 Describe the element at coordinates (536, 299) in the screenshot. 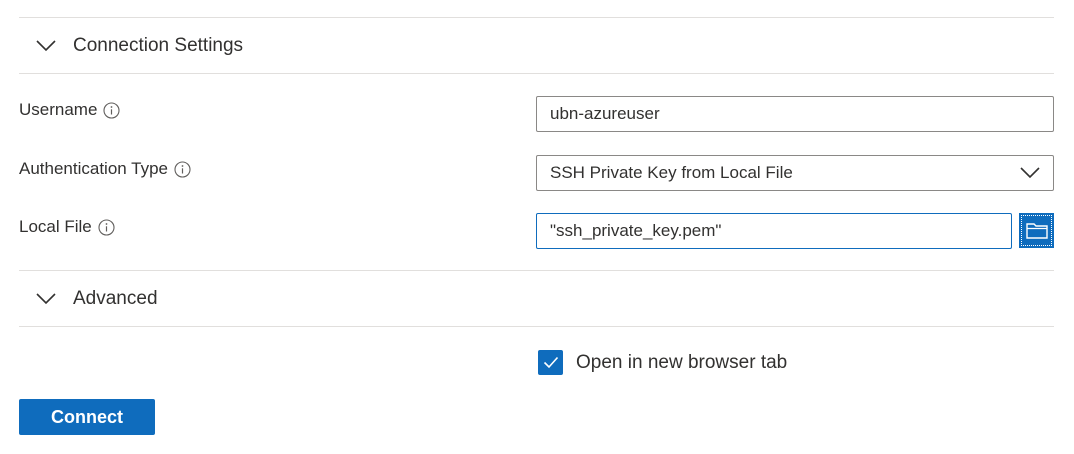

I see `advanced-header: Advanced` at that location.